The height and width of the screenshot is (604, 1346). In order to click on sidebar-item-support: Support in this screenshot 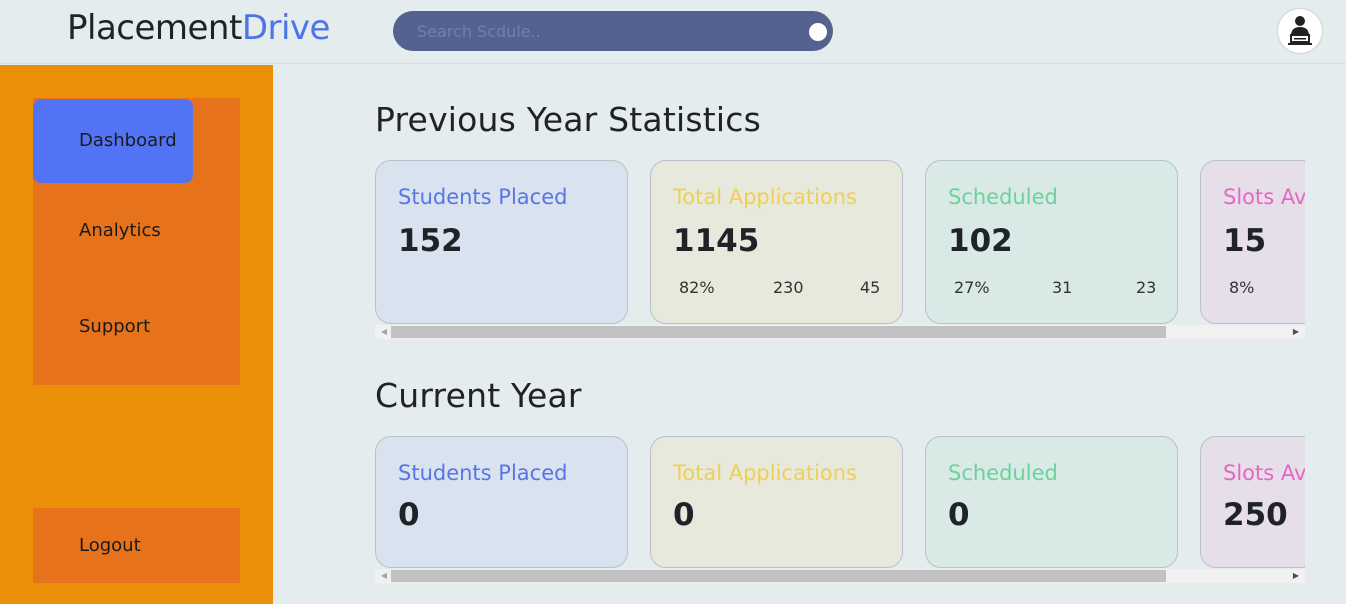, I will do `click(113, 327)`.